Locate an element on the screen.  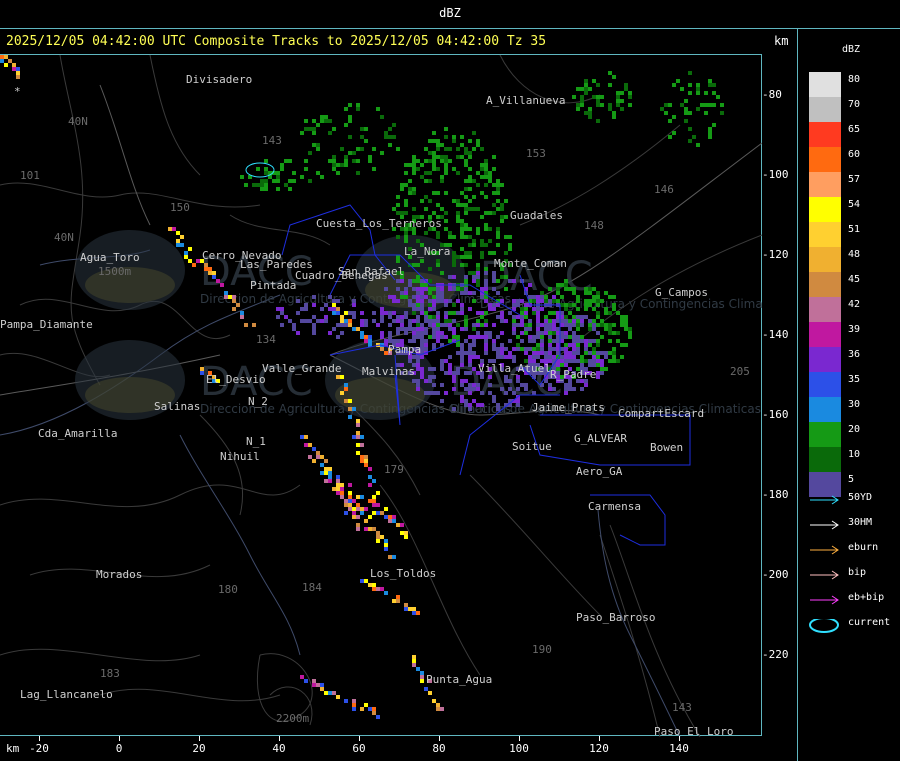
contour-line is located at coordinates (150, 496).